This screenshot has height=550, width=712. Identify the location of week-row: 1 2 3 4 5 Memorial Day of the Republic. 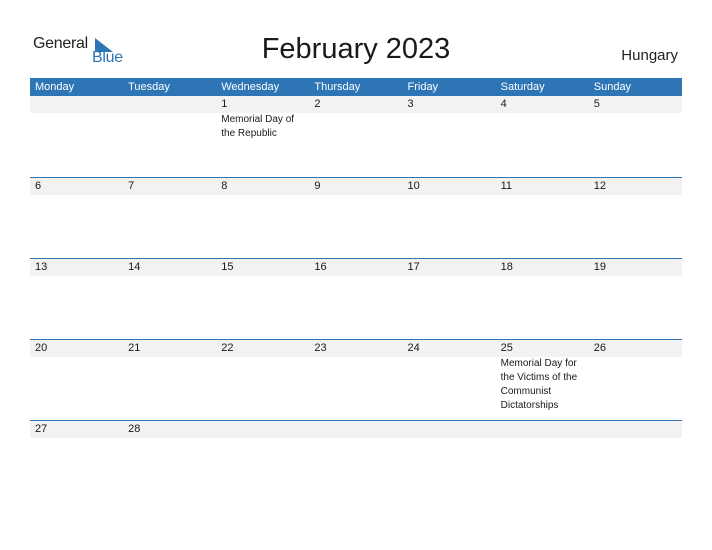
(356, 136).